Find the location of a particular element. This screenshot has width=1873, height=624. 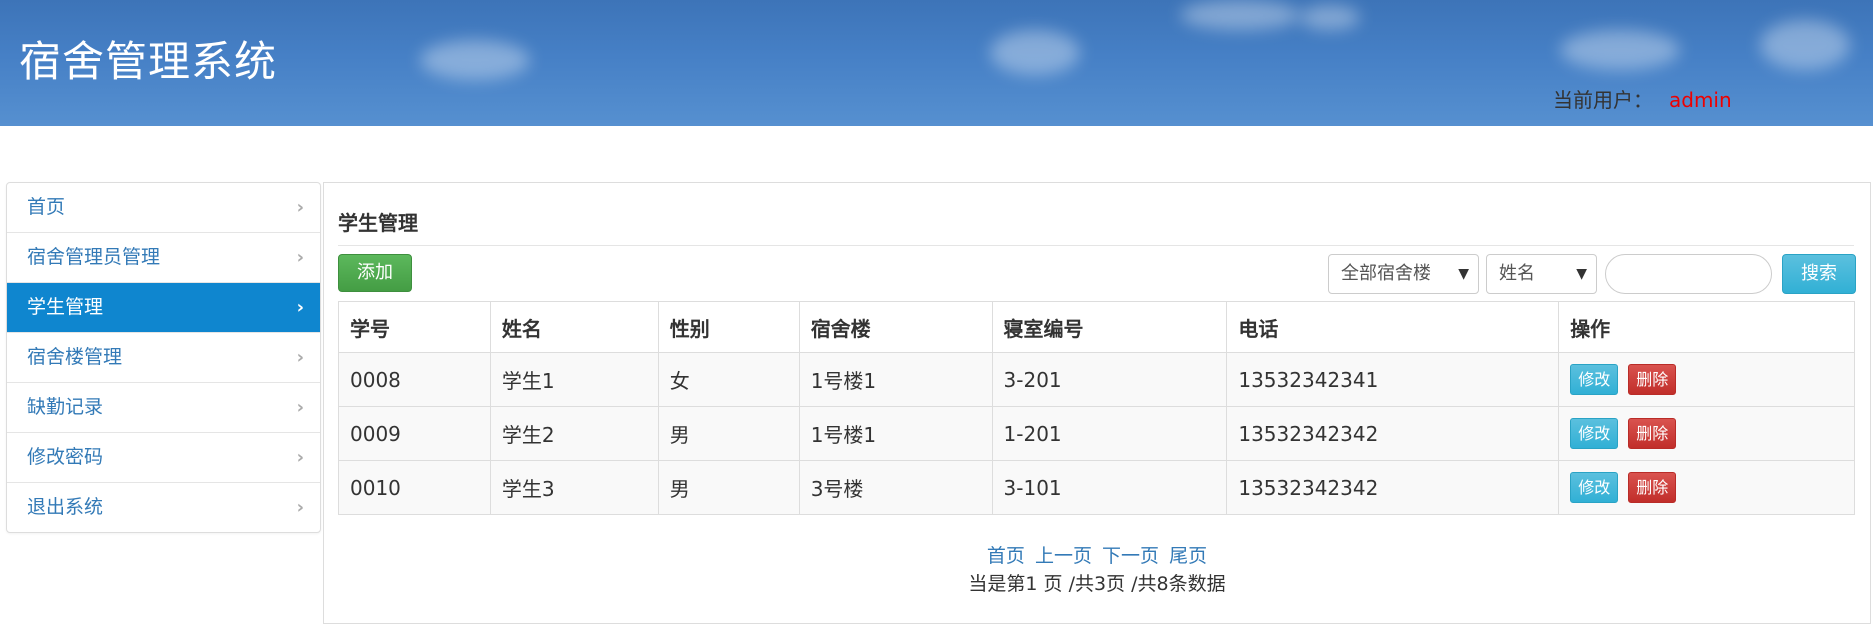

column-header: 姓名 is located at coordinates (574, 327).